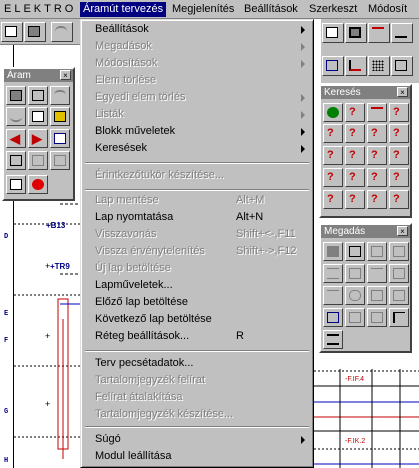 This screenshot has height=468, width=419. Describe the element at coordinates (271, 9) in the screenshot. I see `menu-beallitasok: Beállítások` at that location.